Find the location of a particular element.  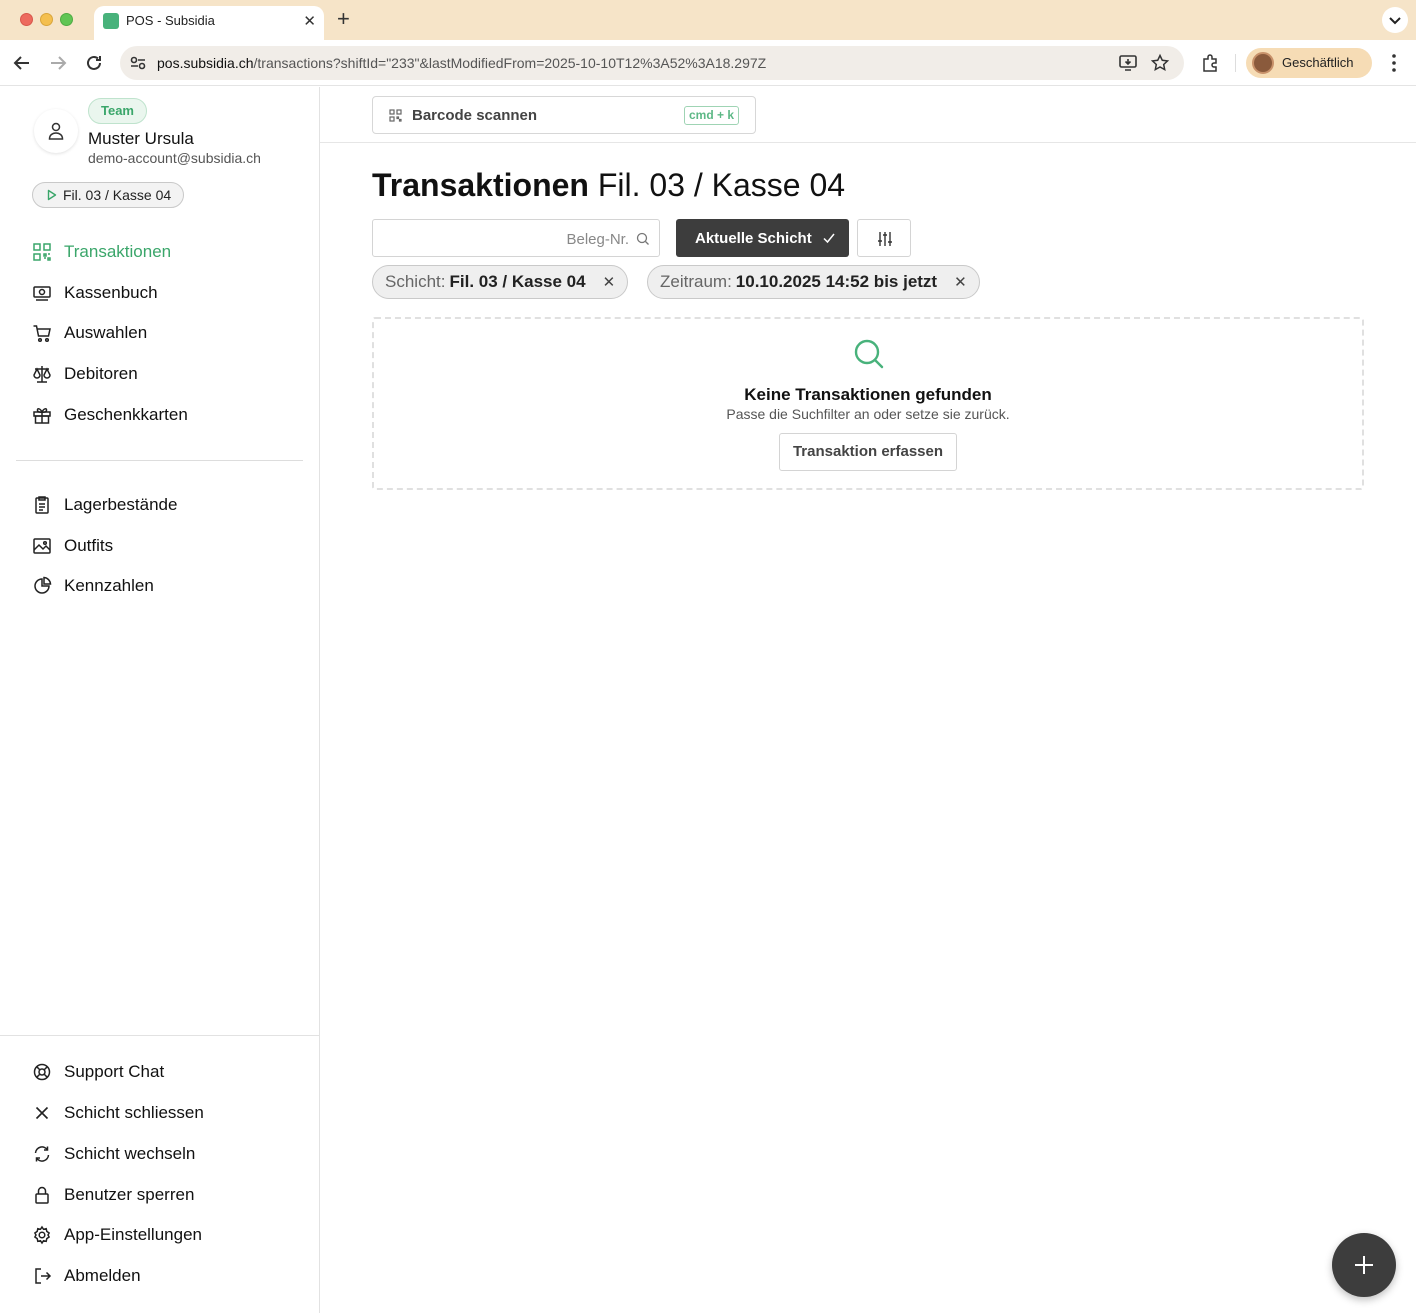

top-bar: Barcode scannen cmd + k is located at coordinates (868, 115).